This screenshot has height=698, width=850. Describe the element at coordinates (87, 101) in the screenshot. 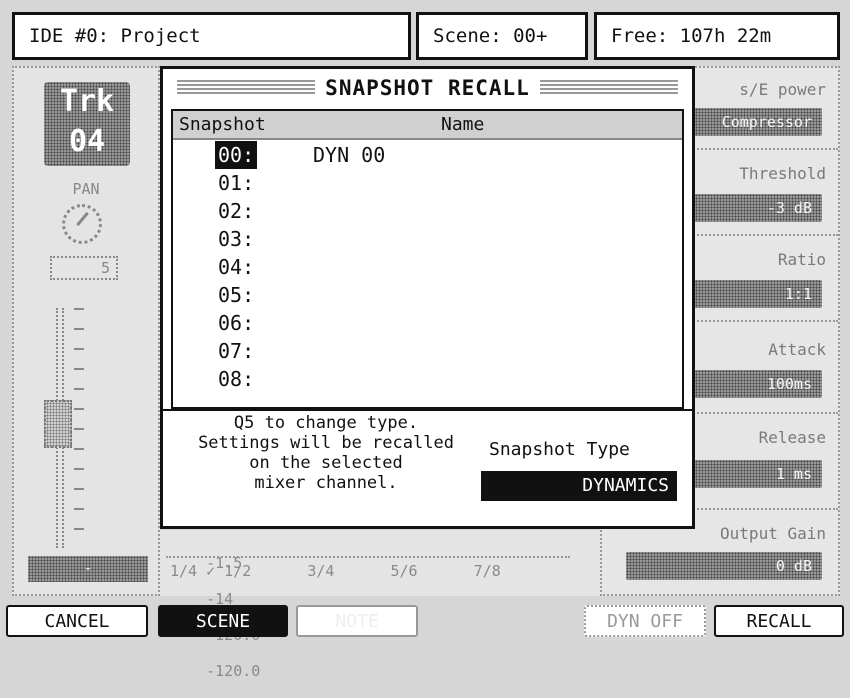

I see `track-label: Trk` at that location.